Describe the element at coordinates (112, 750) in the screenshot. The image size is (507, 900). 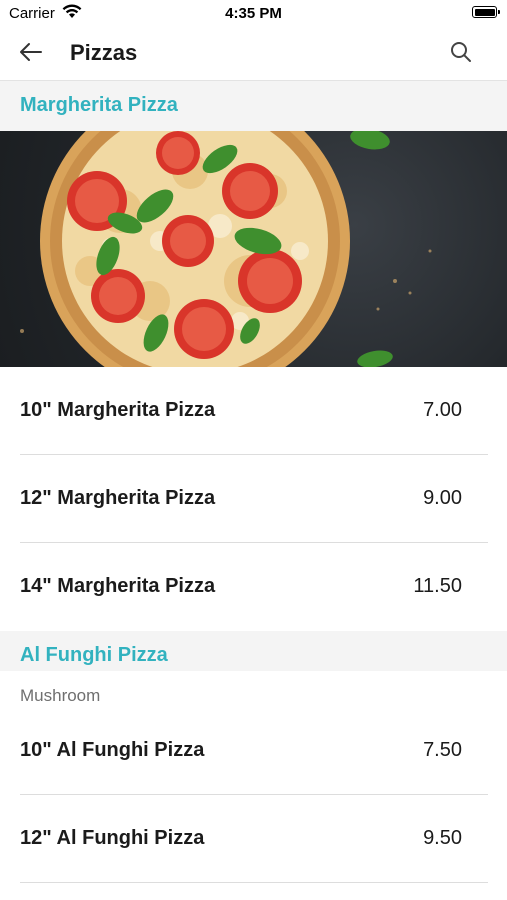
I see `item-name: 10" Al Funghi Pizza` at that location.